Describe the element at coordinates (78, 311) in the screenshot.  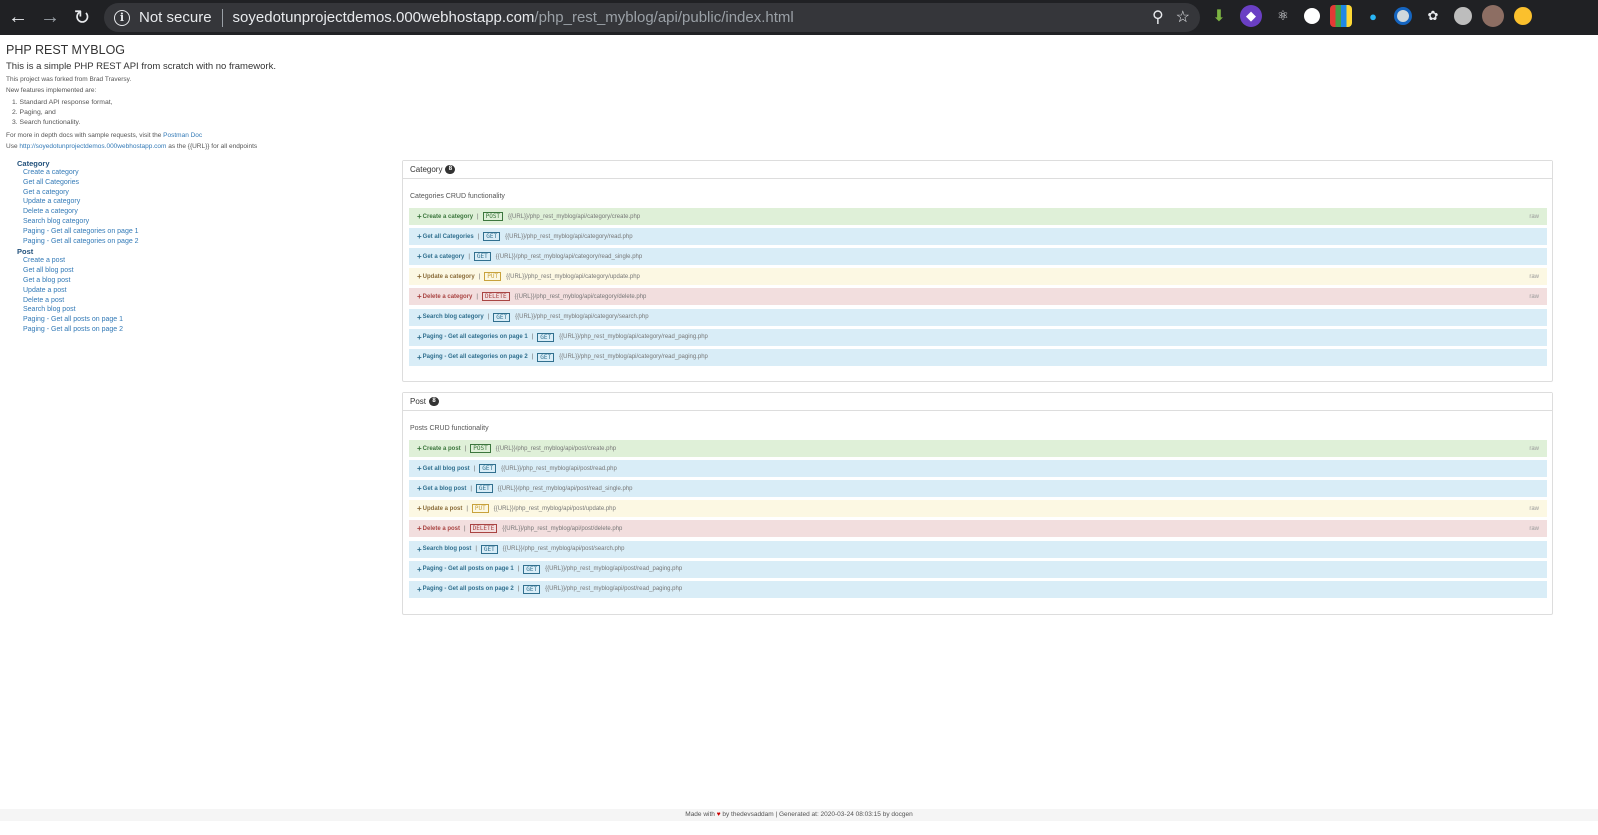
I see `toc-item: Search blog post` at that location.